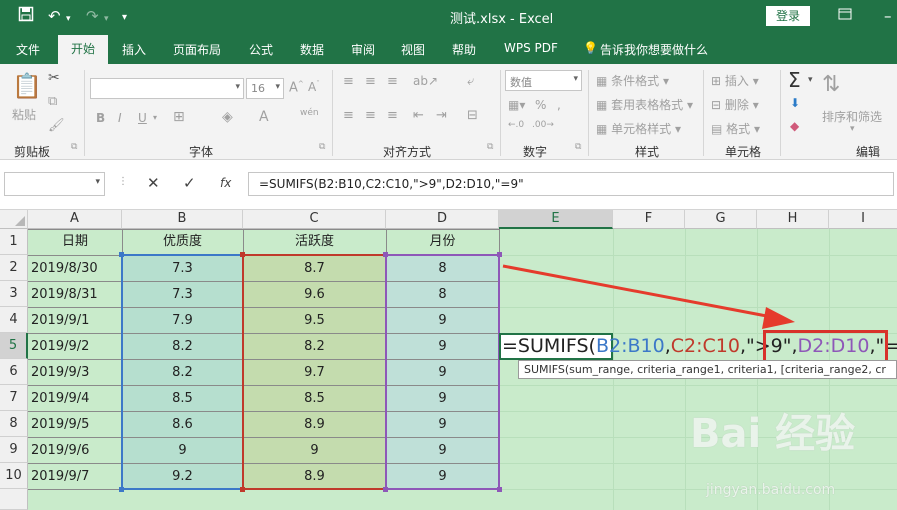 This screenshot has width=897, height=510. Describe the element at coordinates (179, 117) in the screenshot. I see `borders-icon: ⊞` at that location.